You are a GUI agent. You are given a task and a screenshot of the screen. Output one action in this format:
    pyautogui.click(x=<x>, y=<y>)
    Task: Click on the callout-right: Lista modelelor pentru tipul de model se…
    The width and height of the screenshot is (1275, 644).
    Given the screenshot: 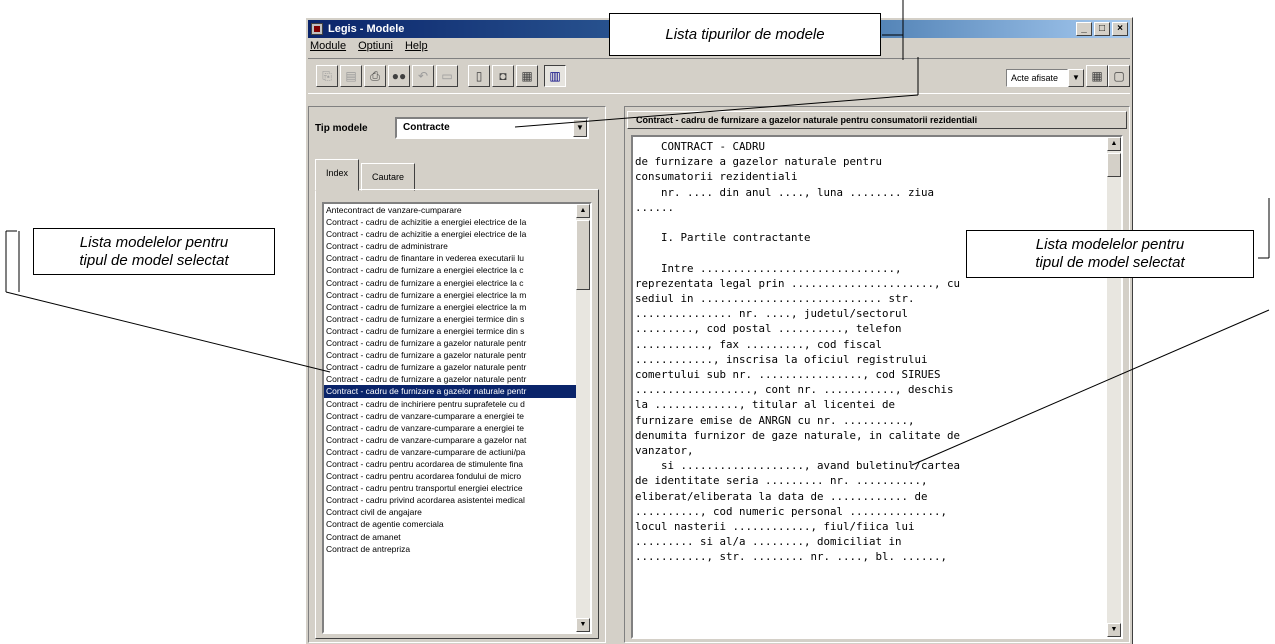 What is the action you would take?
    pyautogui.click(x=1110, y=254)
    